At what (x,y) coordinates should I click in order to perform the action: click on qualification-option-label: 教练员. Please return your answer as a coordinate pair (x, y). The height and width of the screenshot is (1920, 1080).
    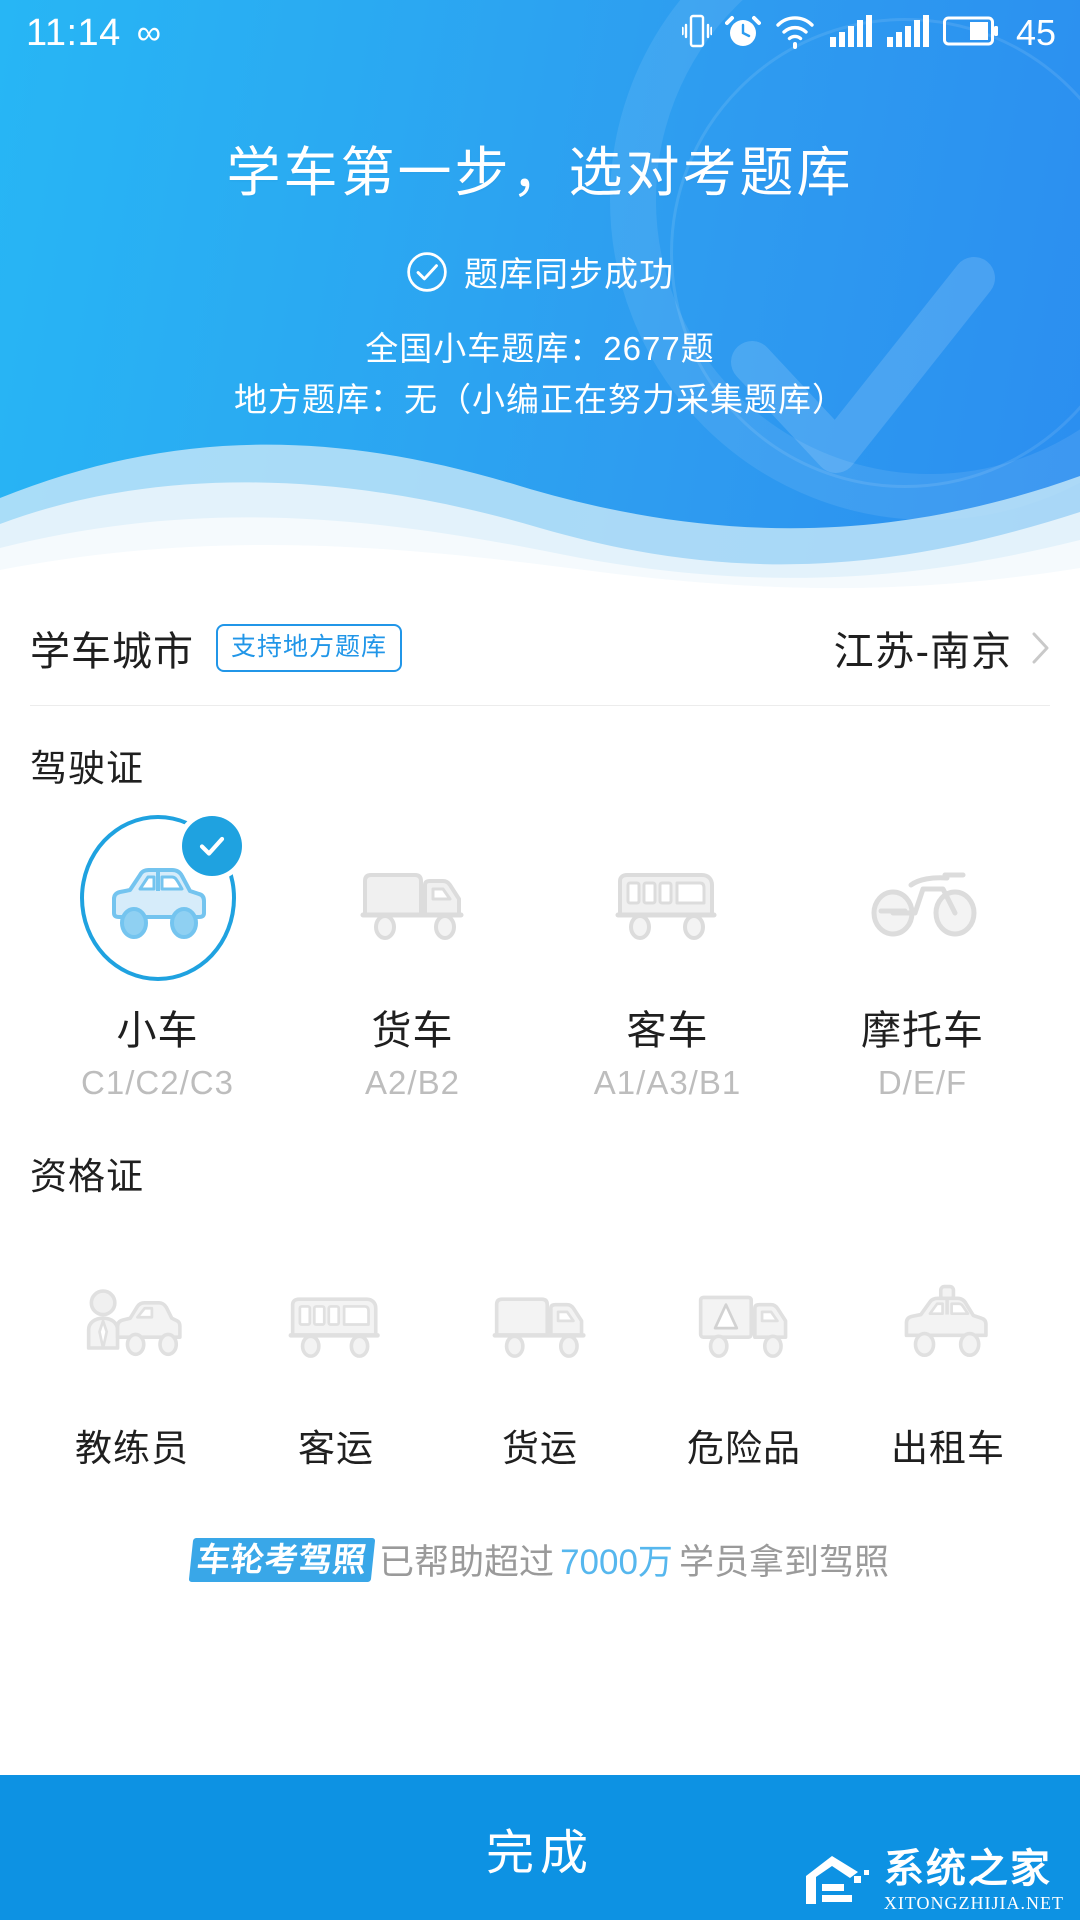
    Looking at the image, I should click on (132, 1448).